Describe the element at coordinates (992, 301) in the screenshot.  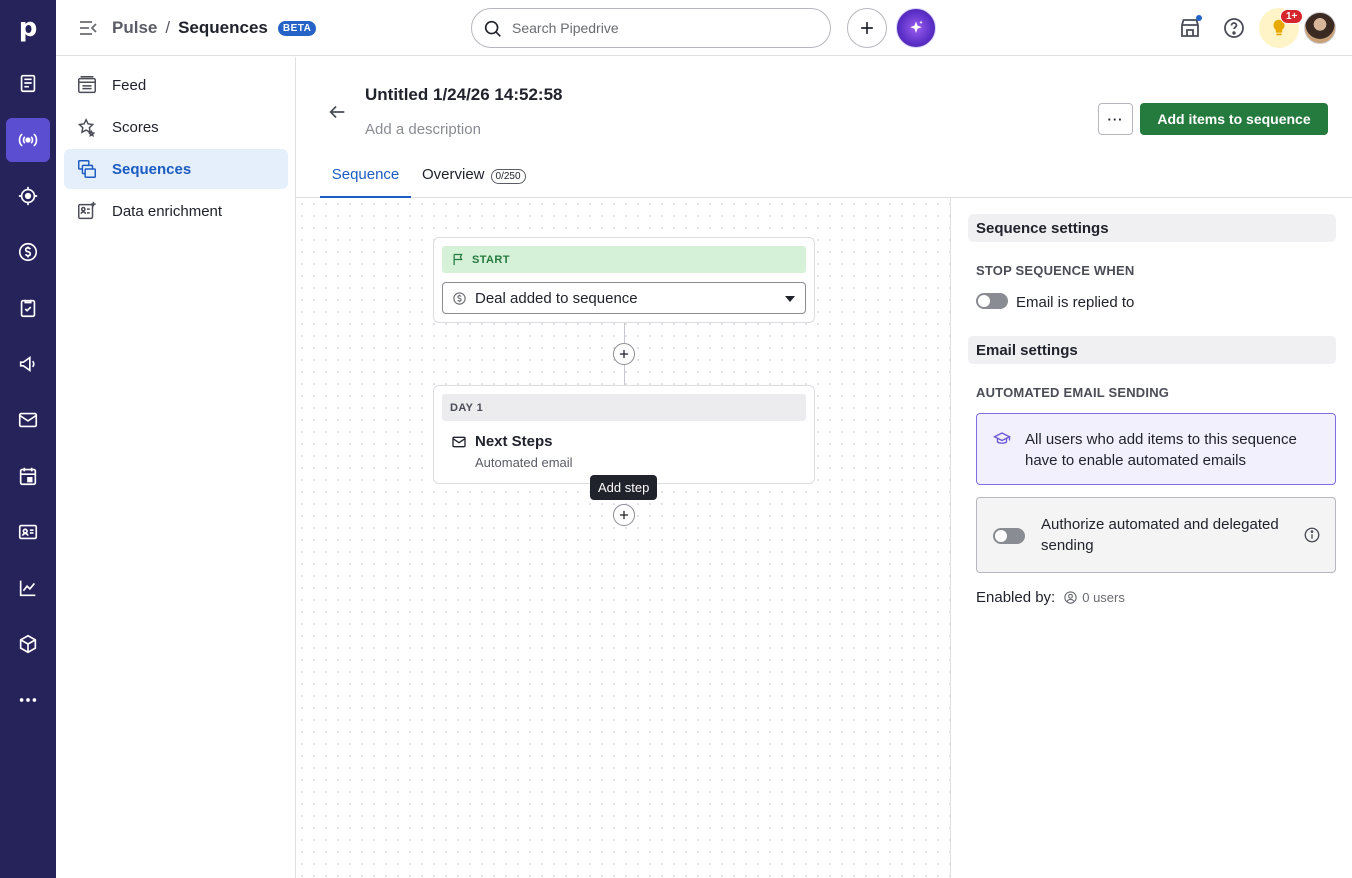
I see `email-replied-toggle` at that location.